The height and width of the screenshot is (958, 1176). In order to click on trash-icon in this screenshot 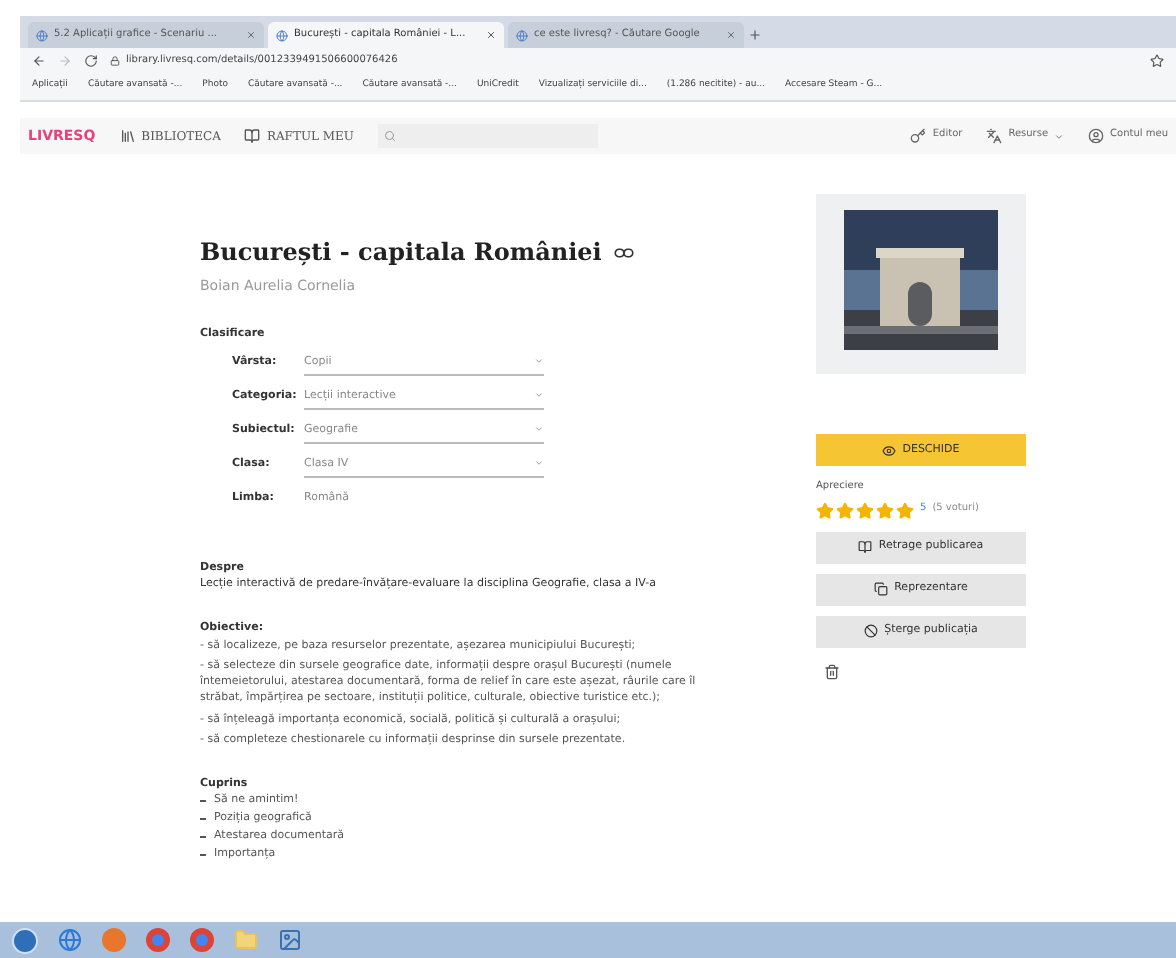, I will do `click(832, 671)`.